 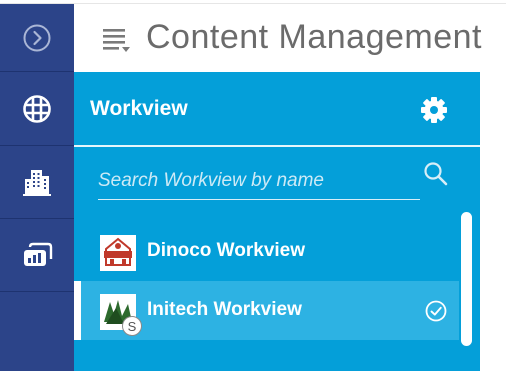 I want to click on buildings-icon, so click(x=37, y=183).